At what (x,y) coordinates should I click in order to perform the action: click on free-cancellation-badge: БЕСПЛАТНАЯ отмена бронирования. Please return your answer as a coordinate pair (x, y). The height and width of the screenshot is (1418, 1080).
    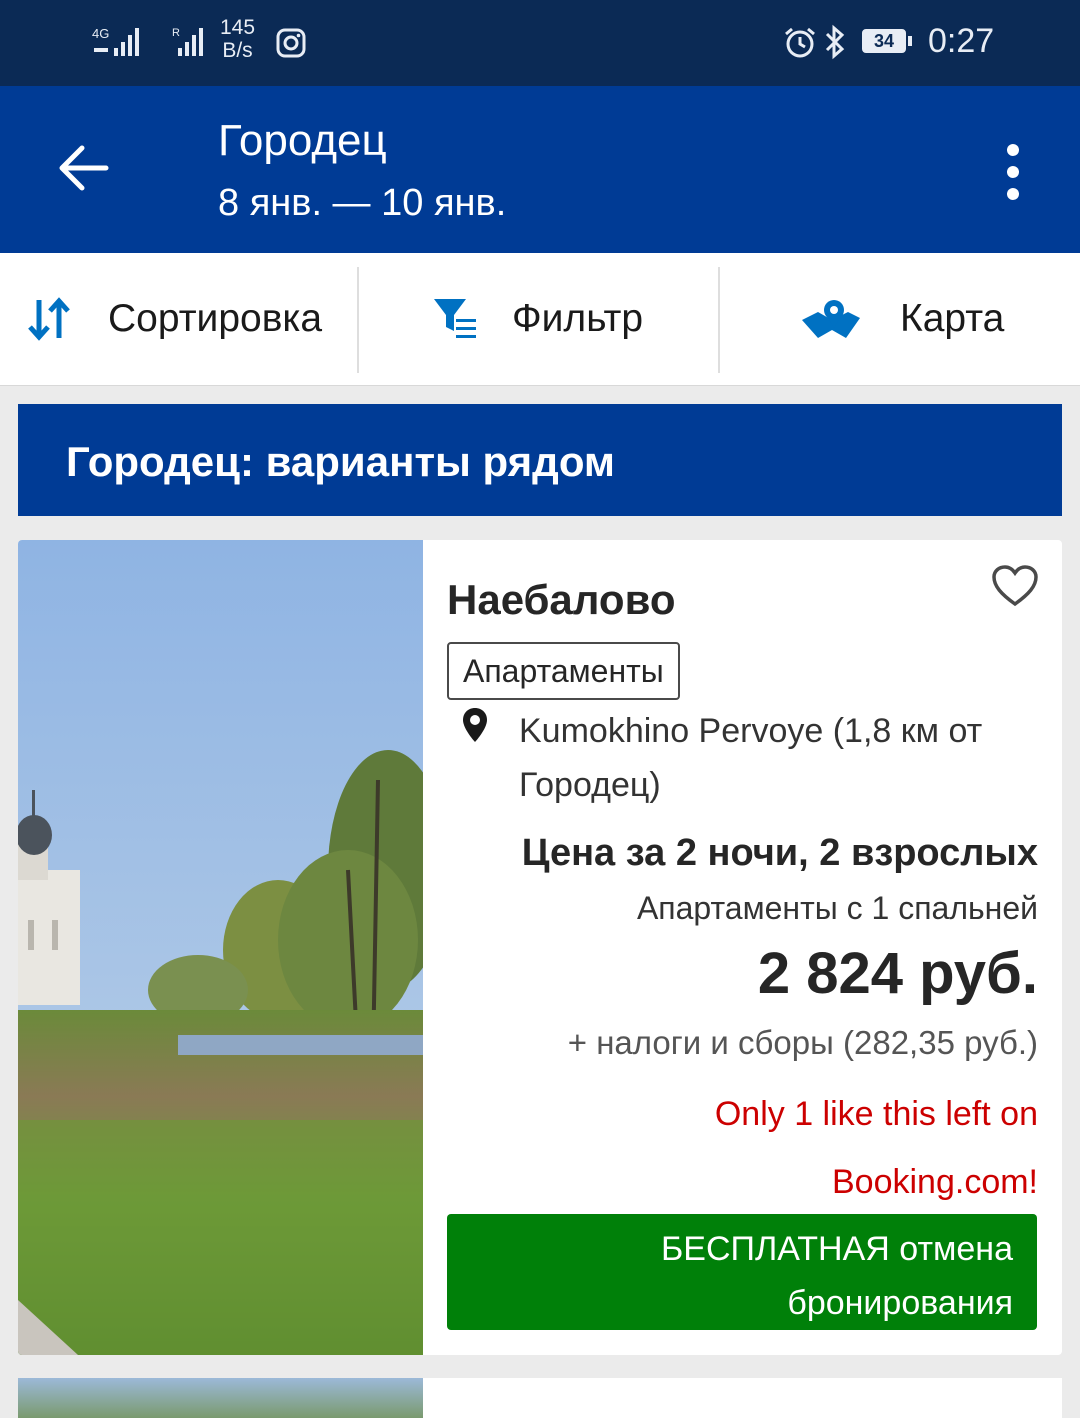
    Looking at the image, I should click on (742, 1272).